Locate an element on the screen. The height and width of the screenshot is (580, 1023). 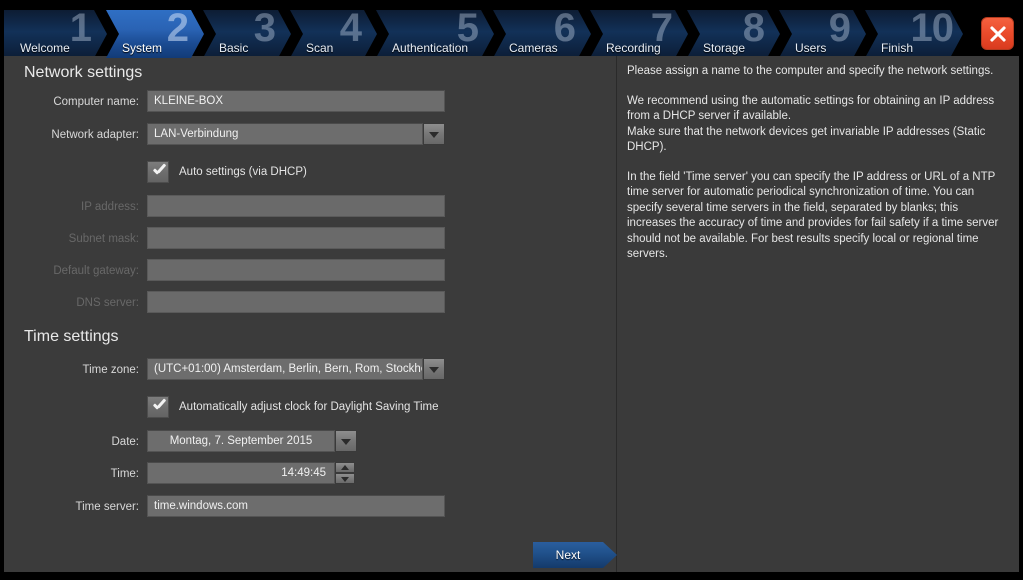
time-row: Time: 14:49:45 is located at coordinates (310, 474).